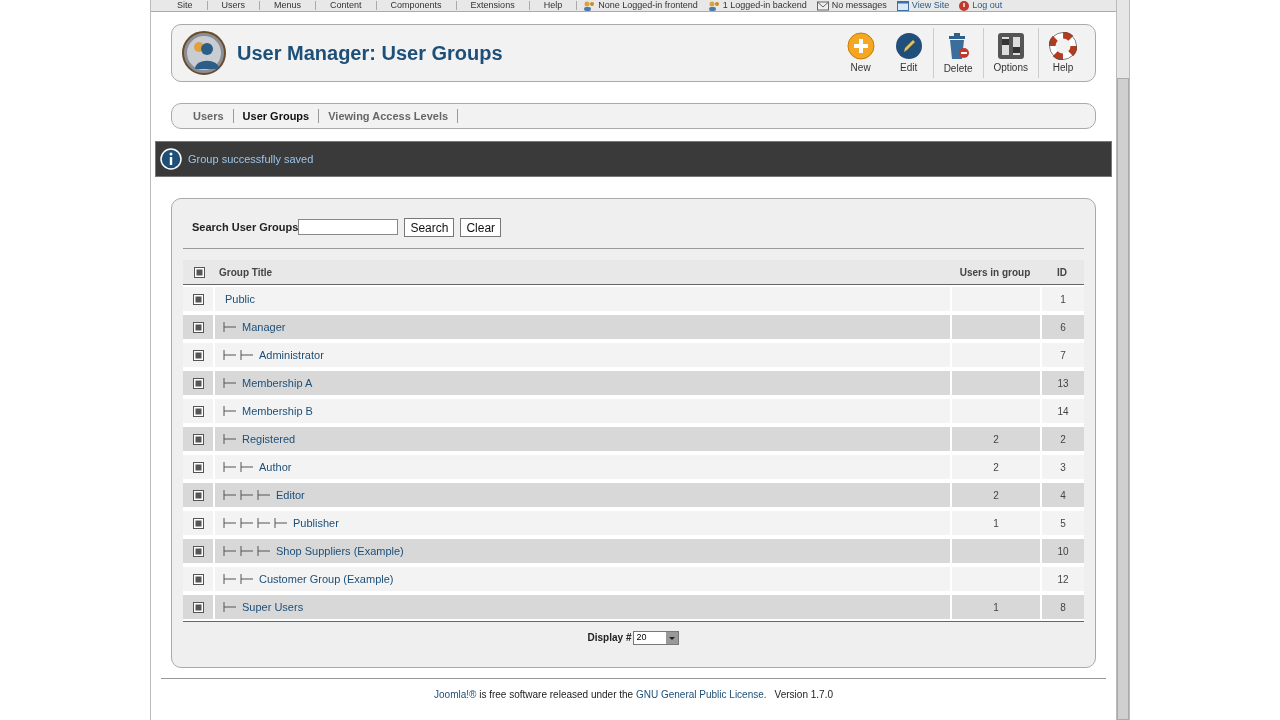  Describe the element at coordinates (234, 5) in the screenshot. I see `menu-item: Users` at that location.